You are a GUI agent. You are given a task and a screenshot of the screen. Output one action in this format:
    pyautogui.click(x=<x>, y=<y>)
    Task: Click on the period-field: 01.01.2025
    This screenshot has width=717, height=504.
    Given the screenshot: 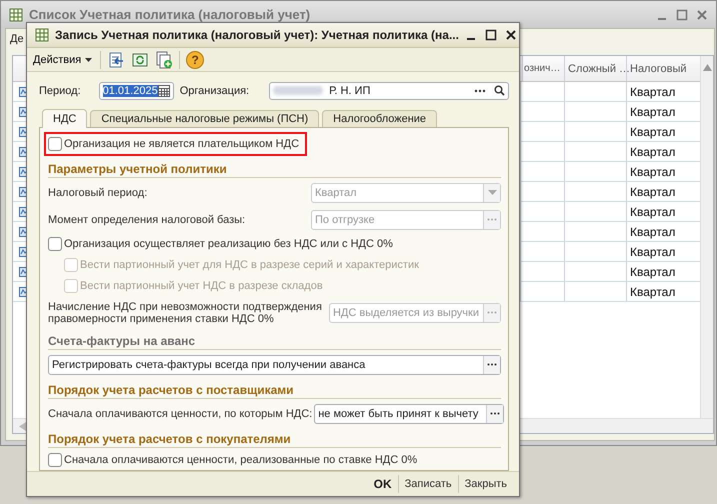 What is the action you would take?
    pyautogui.click(x=136, y=91)
    